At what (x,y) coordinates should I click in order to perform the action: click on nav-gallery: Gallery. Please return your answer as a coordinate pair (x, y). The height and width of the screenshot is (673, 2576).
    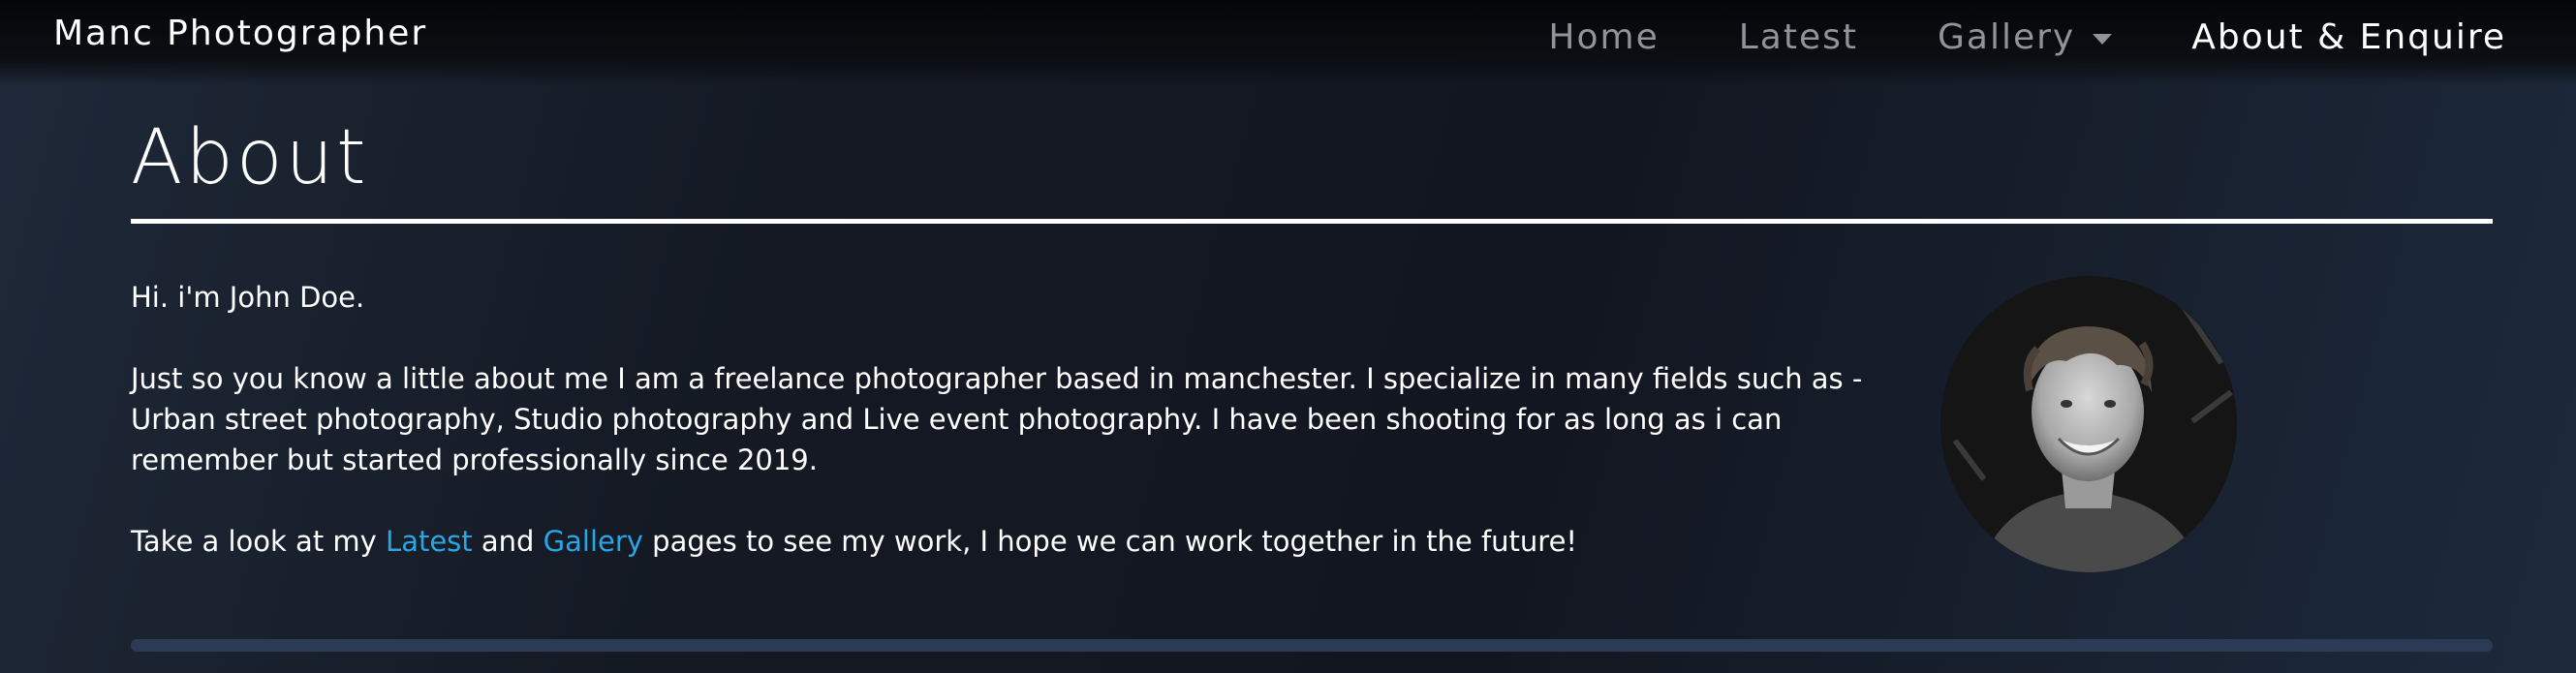
    Looking at the image, I should click on (2025, 37).